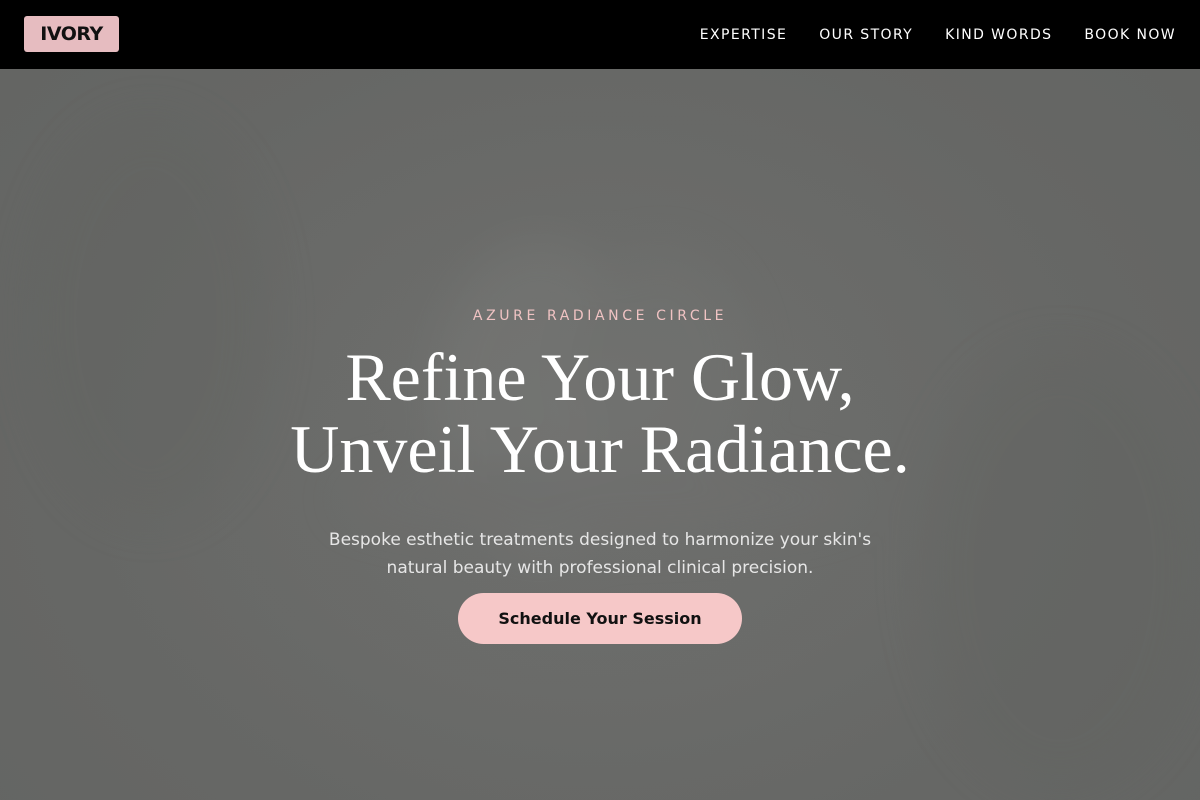  Describe the element at coordinates (71, 34) in the screenshot. I see `brand-logo: IVORY` at that location.